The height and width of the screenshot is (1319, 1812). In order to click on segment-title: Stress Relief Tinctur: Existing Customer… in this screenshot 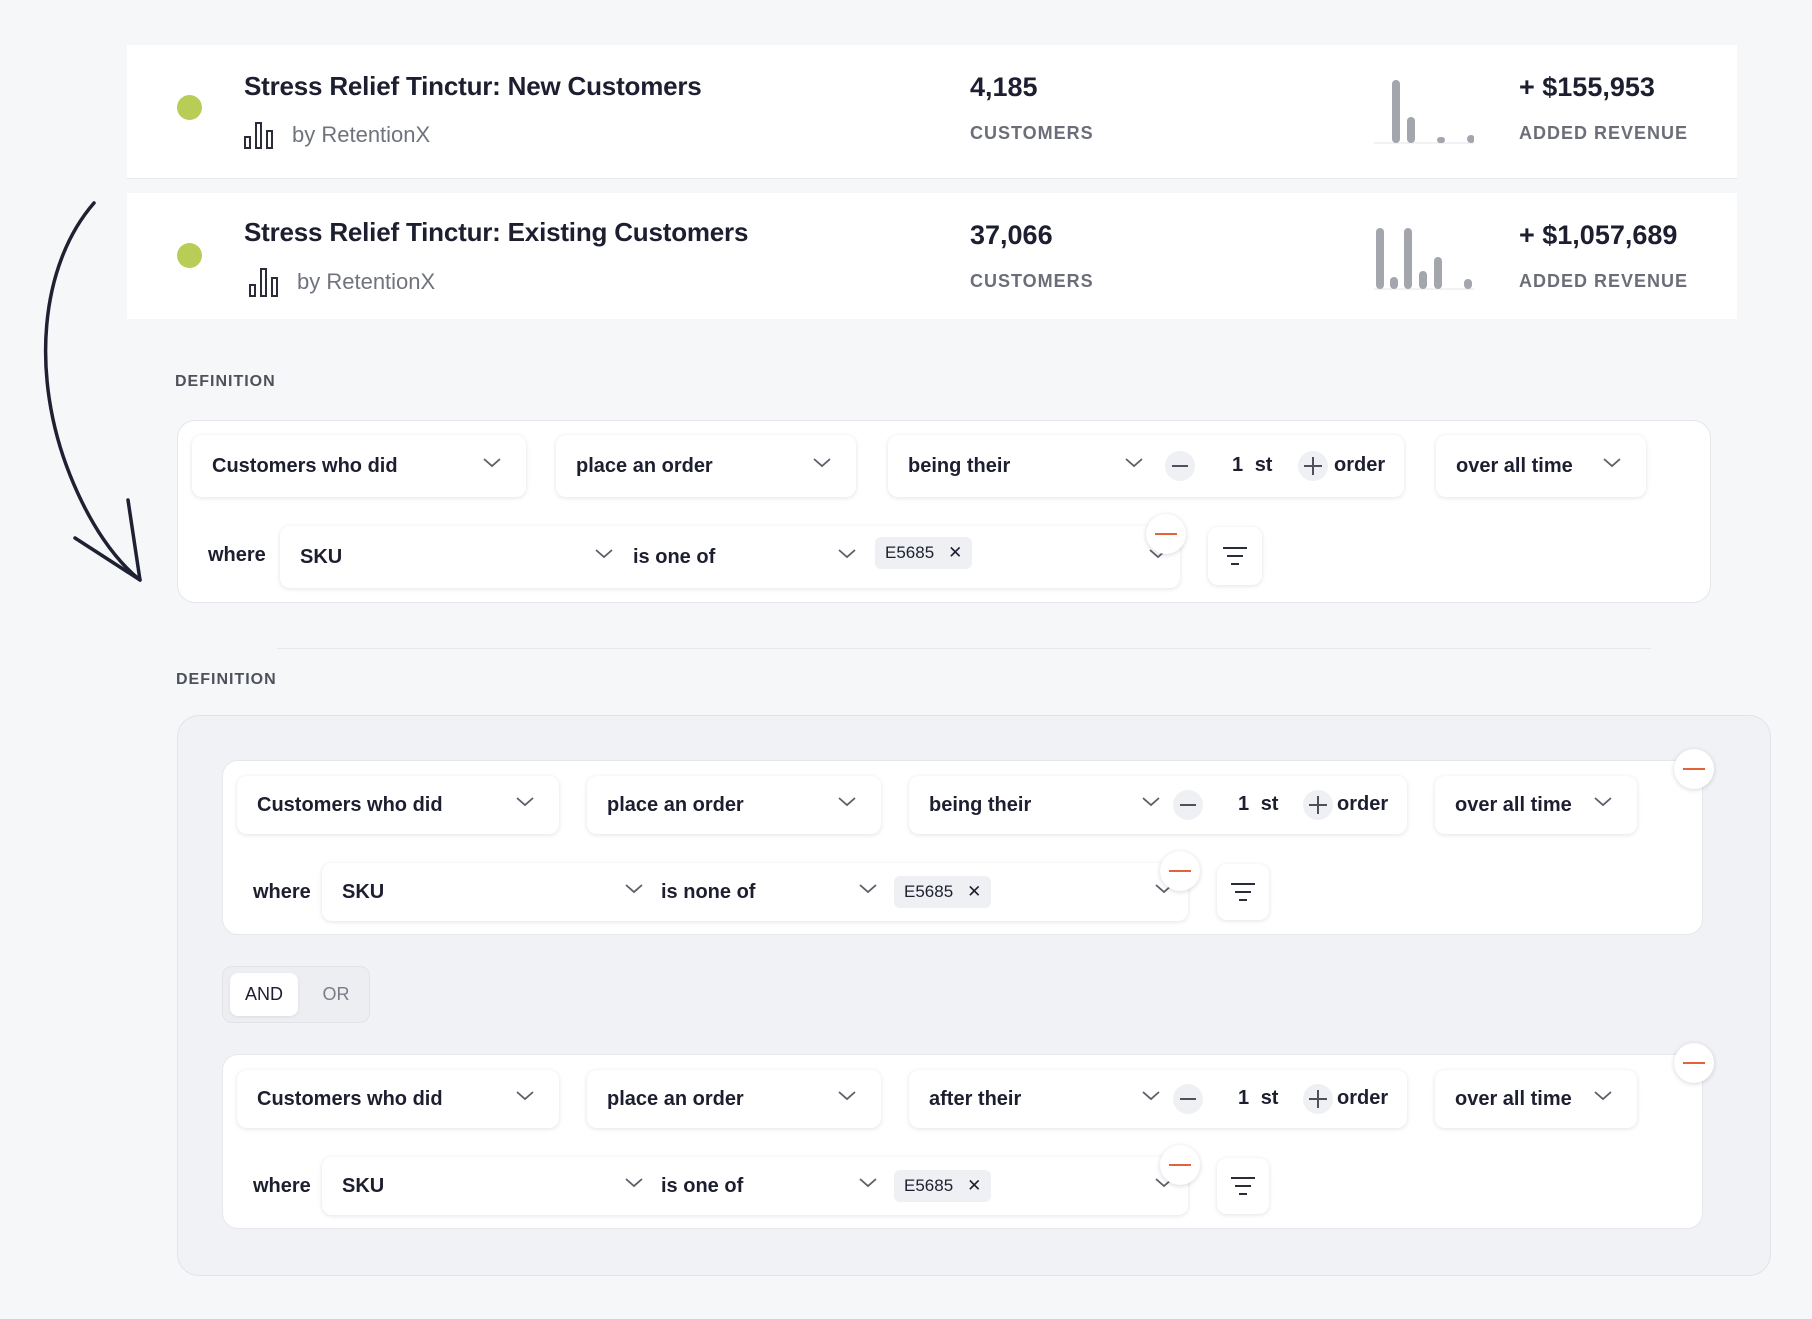, I will do `click(496, 232)`.